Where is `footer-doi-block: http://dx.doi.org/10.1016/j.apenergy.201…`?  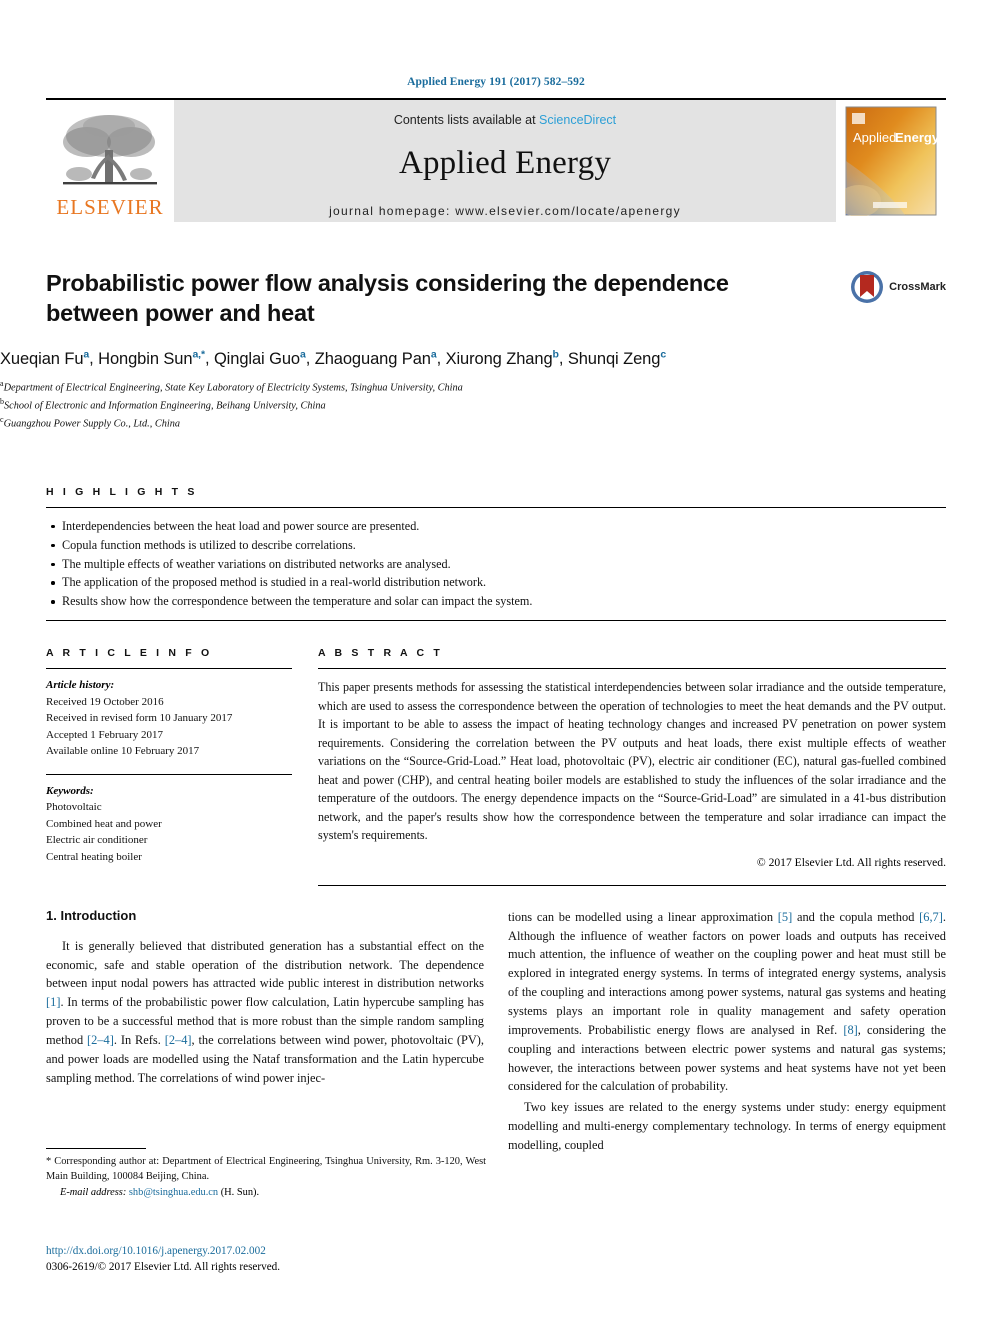
footer-doi-block: http://dx.doi.org/10.1016/j.apenergy.201… is located at coordinates (163, 1259).